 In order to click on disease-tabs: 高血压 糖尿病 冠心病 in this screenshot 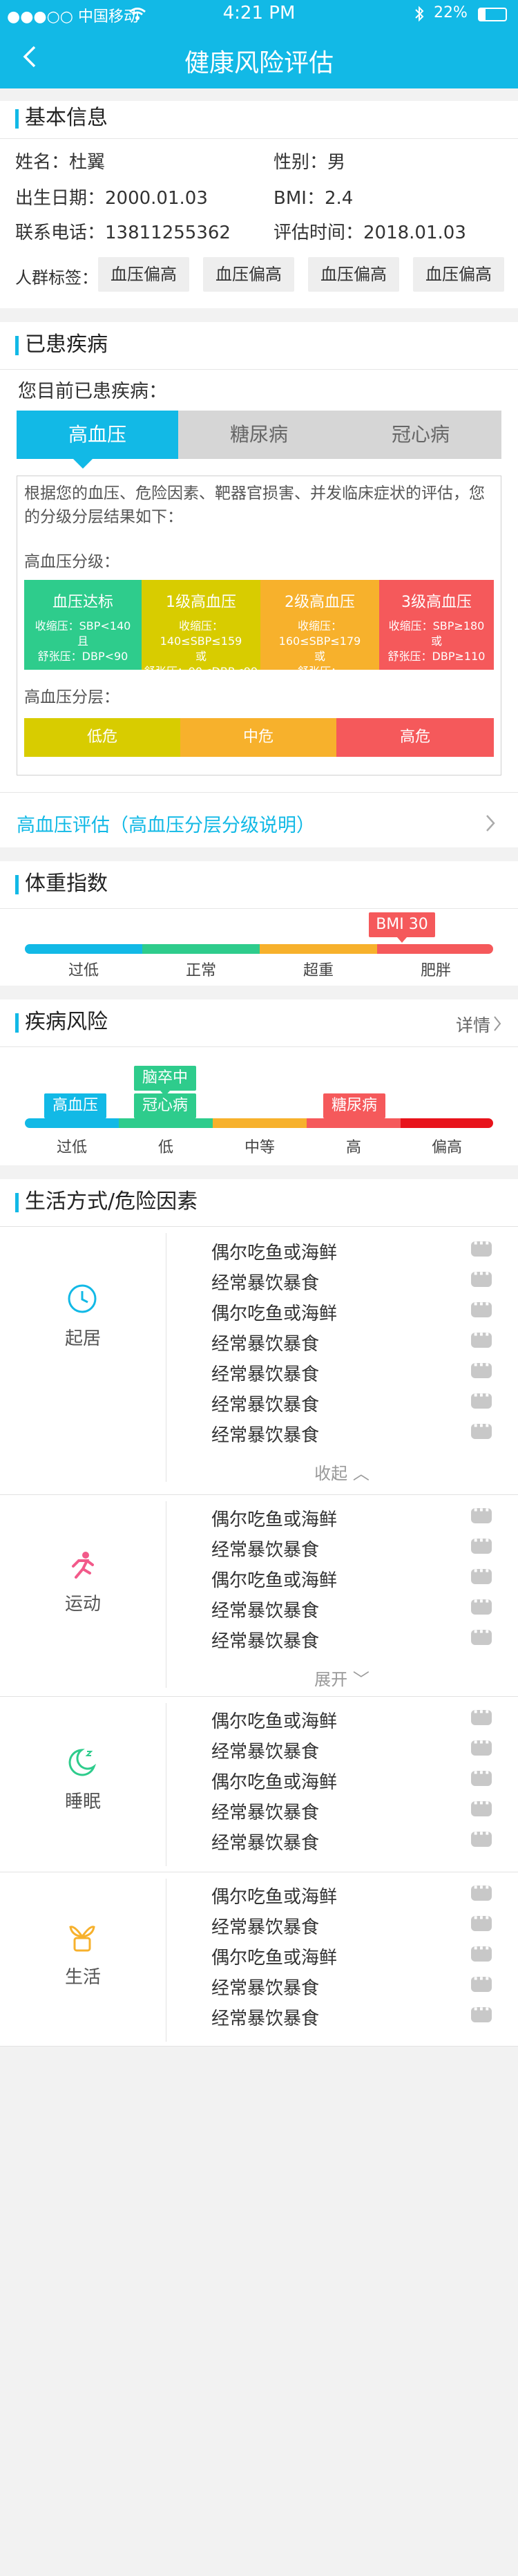, I will do `click(259, 435)`.